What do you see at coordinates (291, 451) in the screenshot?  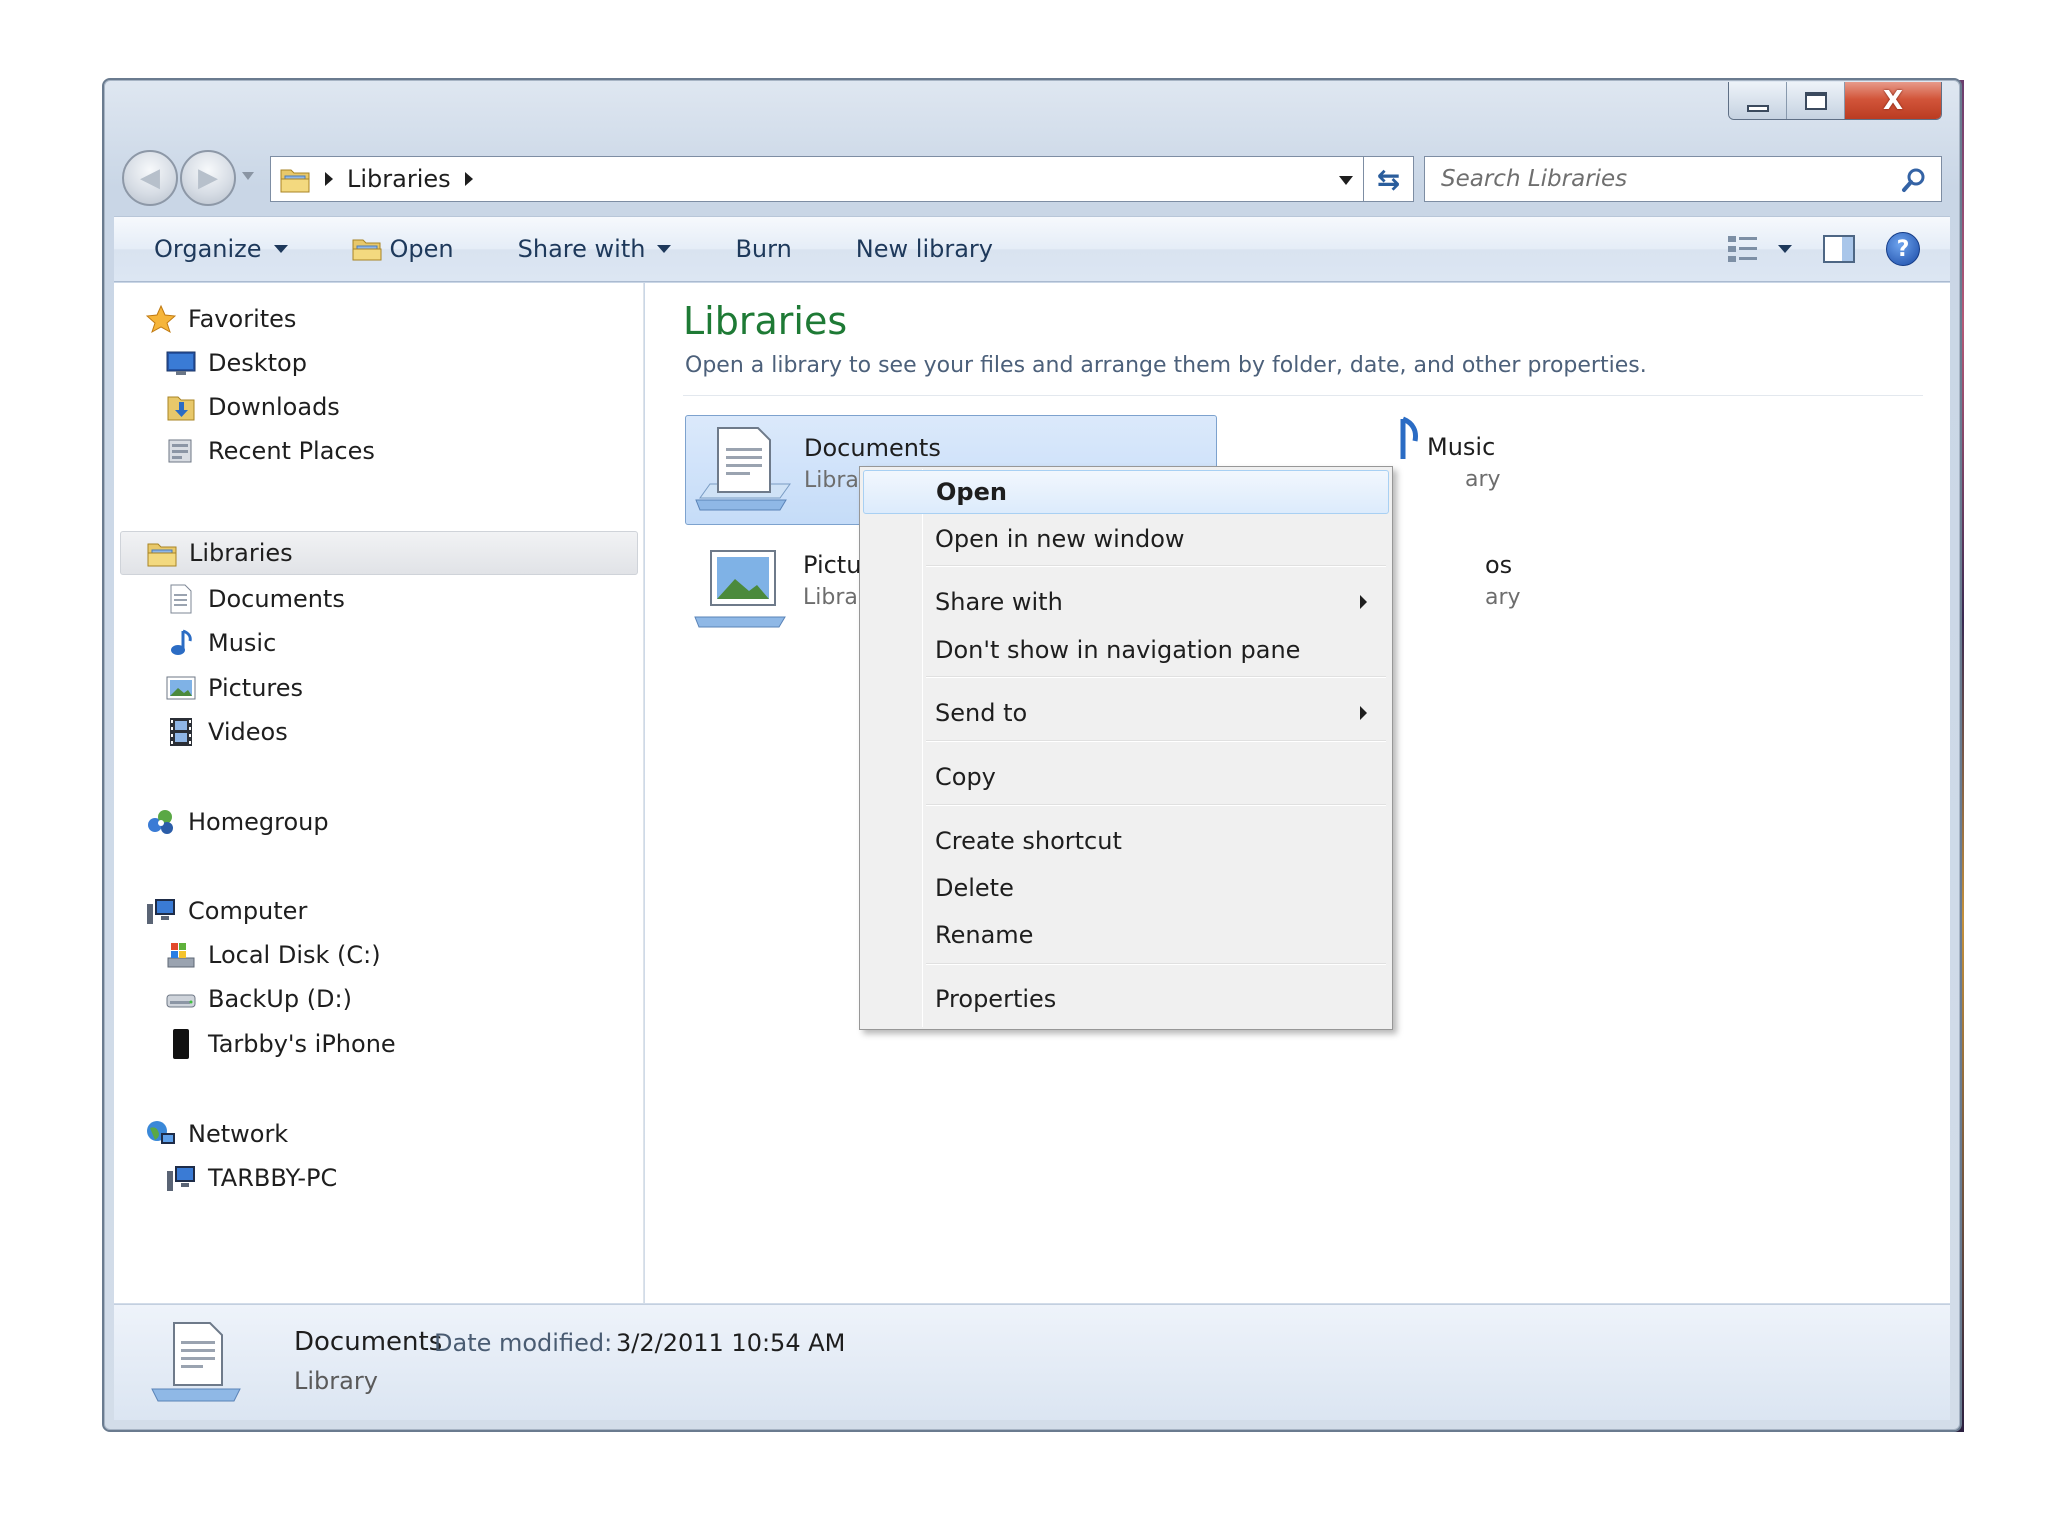 I see `nav-item-label: Recent Places` at bounding box center [291, 451].